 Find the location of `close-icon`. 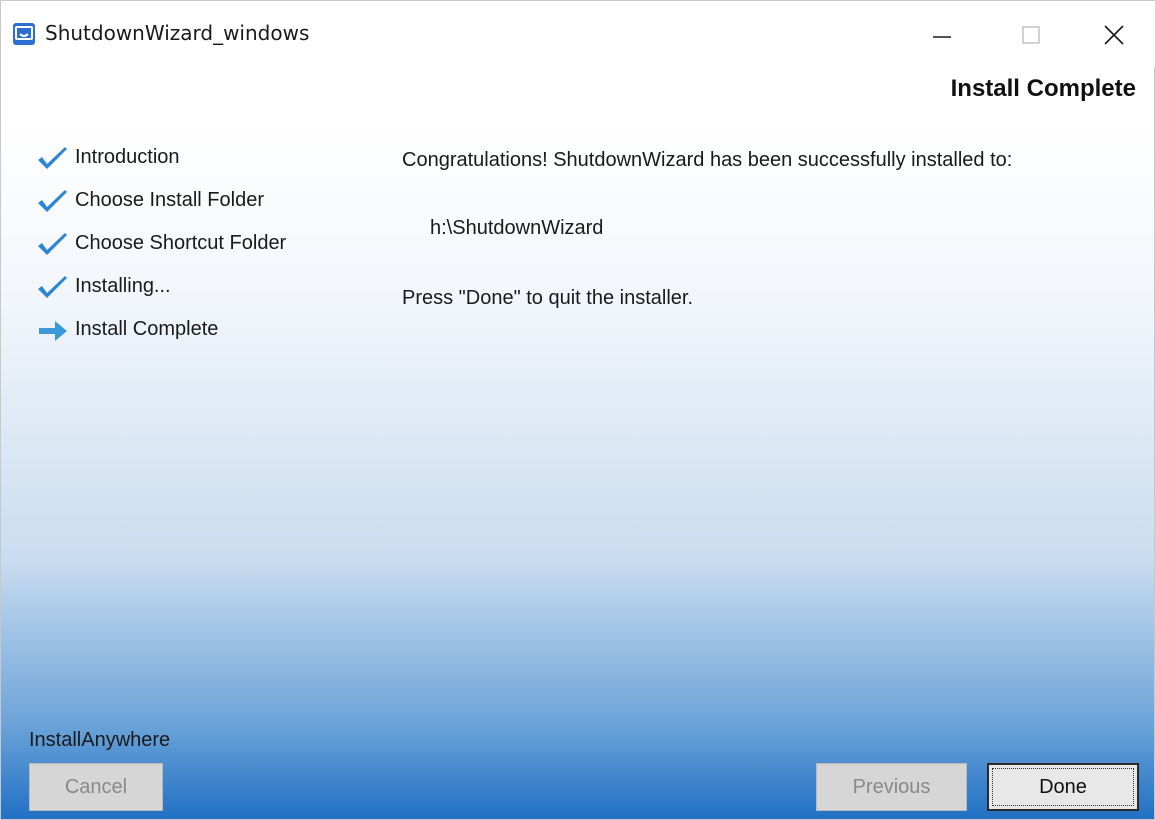

close-icon is located at coordinates (1114, 35).